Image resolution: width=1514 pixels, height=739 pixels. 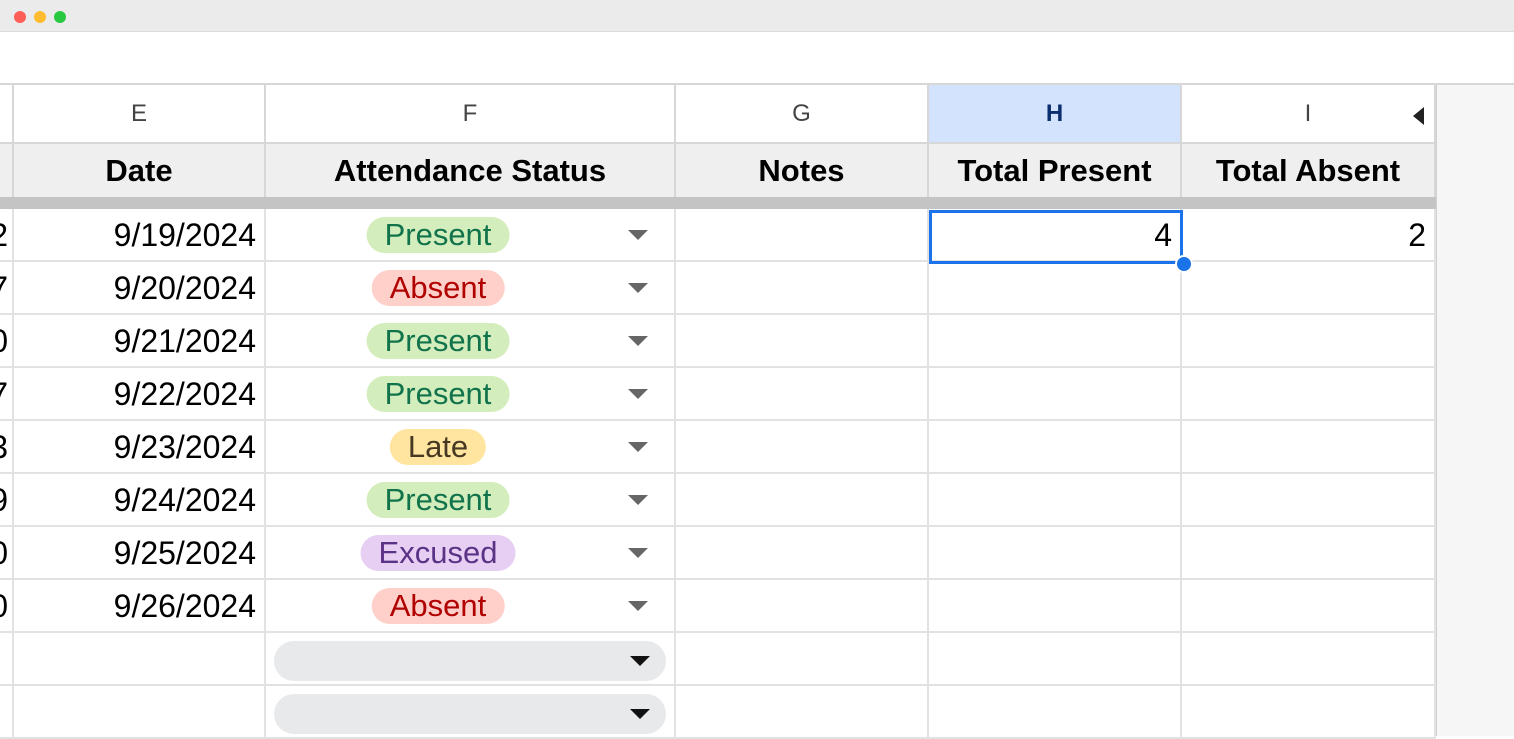 I want to click on status-cell: Excused, so click(x=471, y=553).